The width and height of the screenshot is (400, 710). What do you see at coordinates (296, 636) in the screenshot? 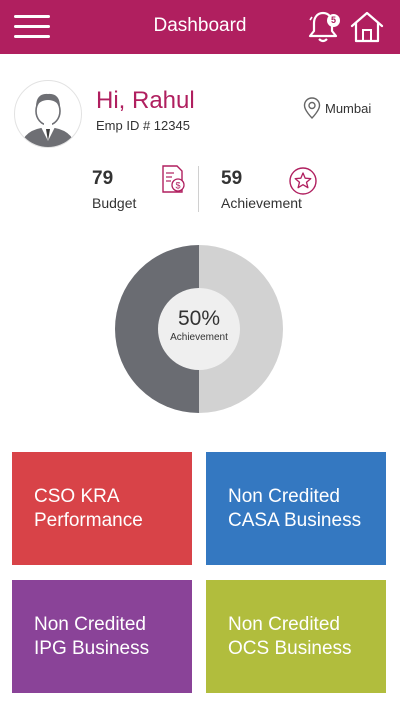
I see `non-credited-ocs-business-tile: Non Credited OCS Business` at bounding box center [296, 636].